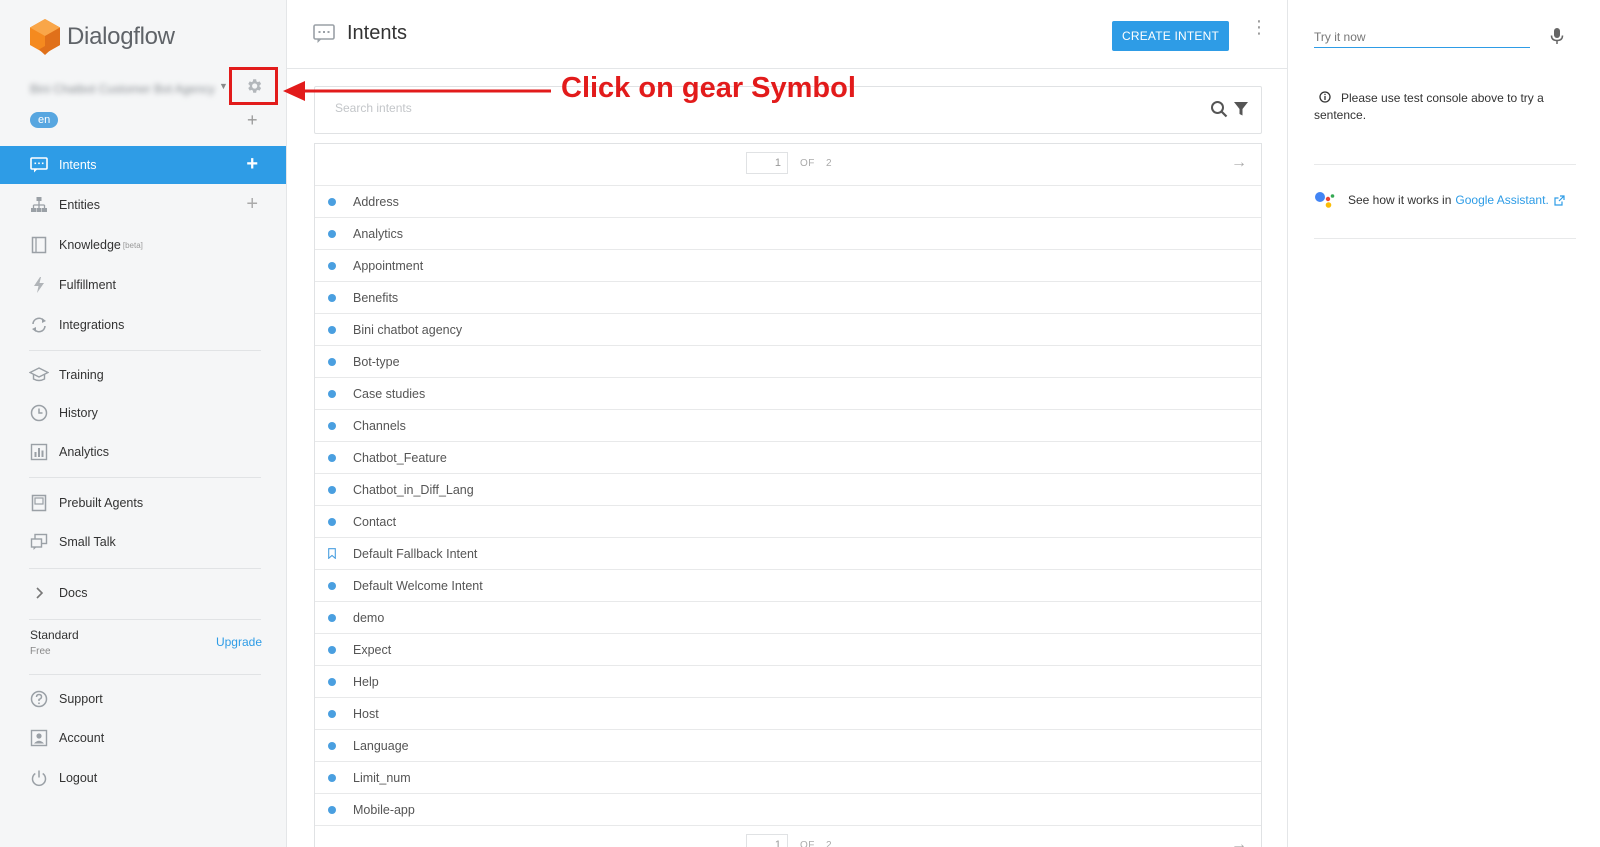 The height and width of the screenshot is (847, 1600). What do you see at coordinates (143, 165) in the screenshot?
I see `sidebar-item-intents: Intents +` at bounding box center [143, 165].